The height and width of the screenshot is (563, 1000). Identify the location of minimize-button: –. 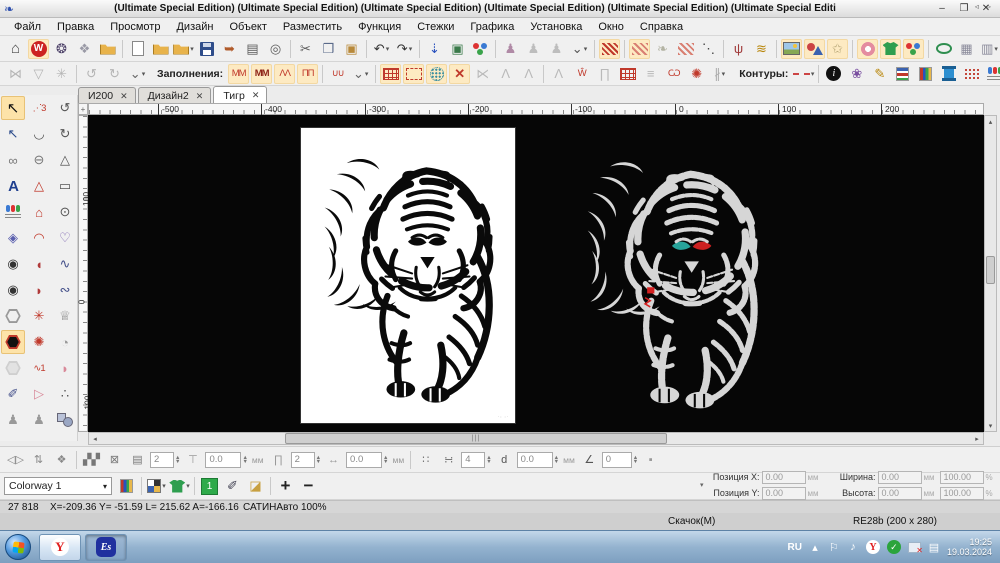
(942, 9).